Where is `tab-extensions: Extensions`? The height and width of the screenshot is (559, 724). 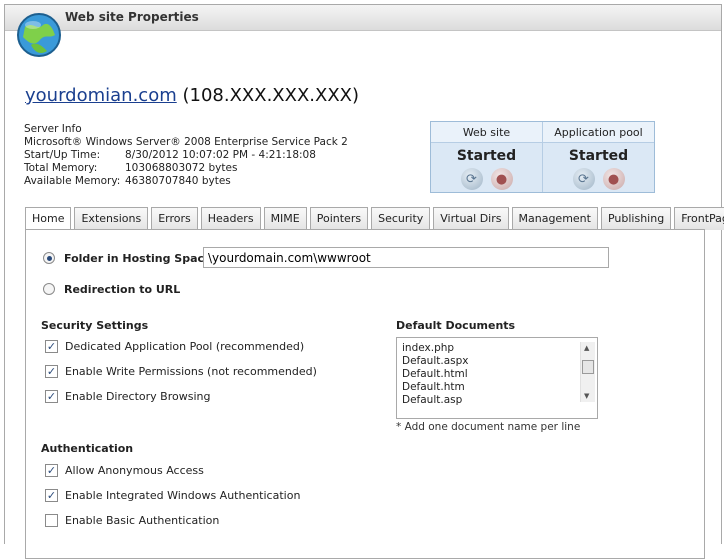 tab-extensions: Extensions is located at coordinates (111, 218).